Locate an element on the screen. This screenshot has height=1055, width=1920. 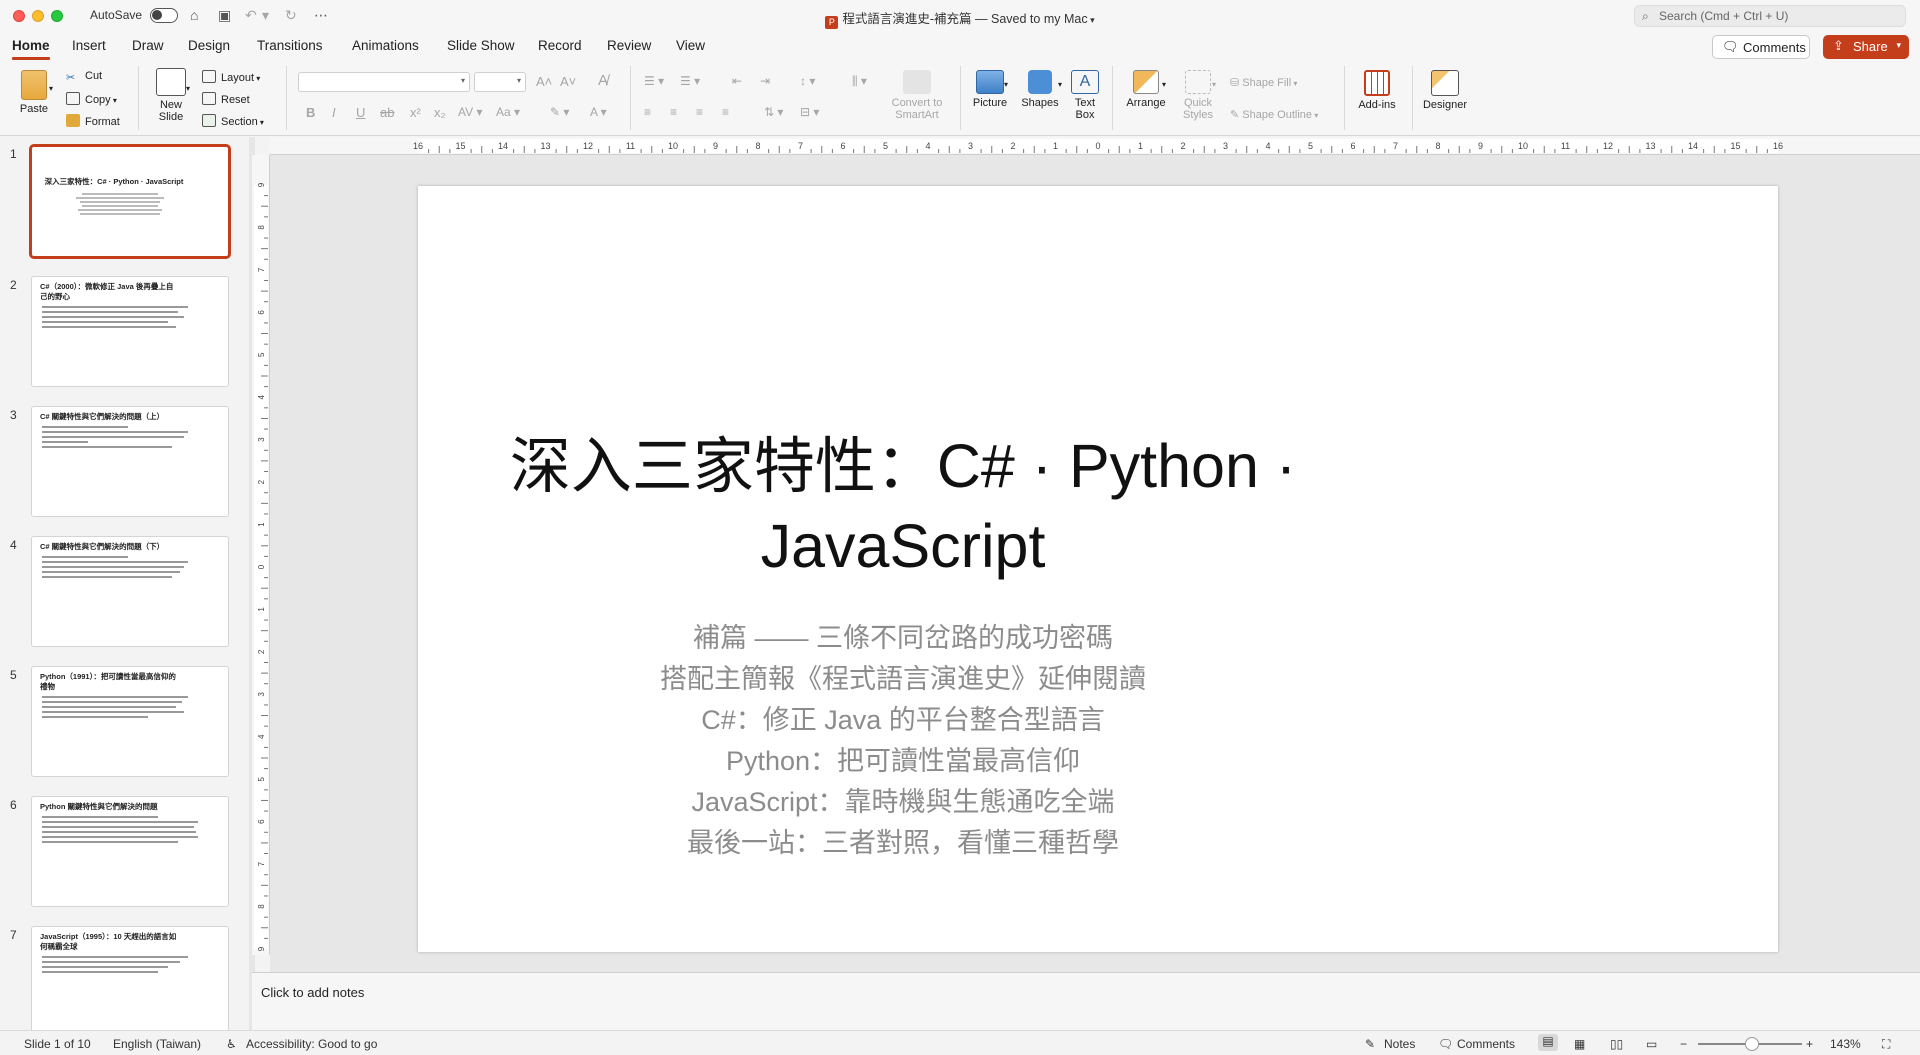
bold-icon: B is located at coordinates (310, 112).